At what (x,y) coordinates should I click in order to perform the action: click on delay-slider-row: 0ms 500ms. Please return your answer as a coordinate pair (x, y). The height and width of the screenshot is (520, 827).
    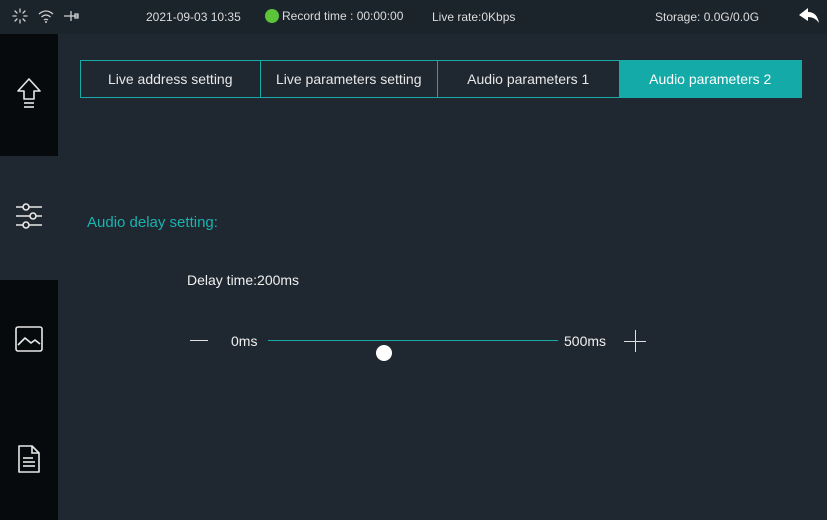
    Looking at the image, I should click on (413, 344).